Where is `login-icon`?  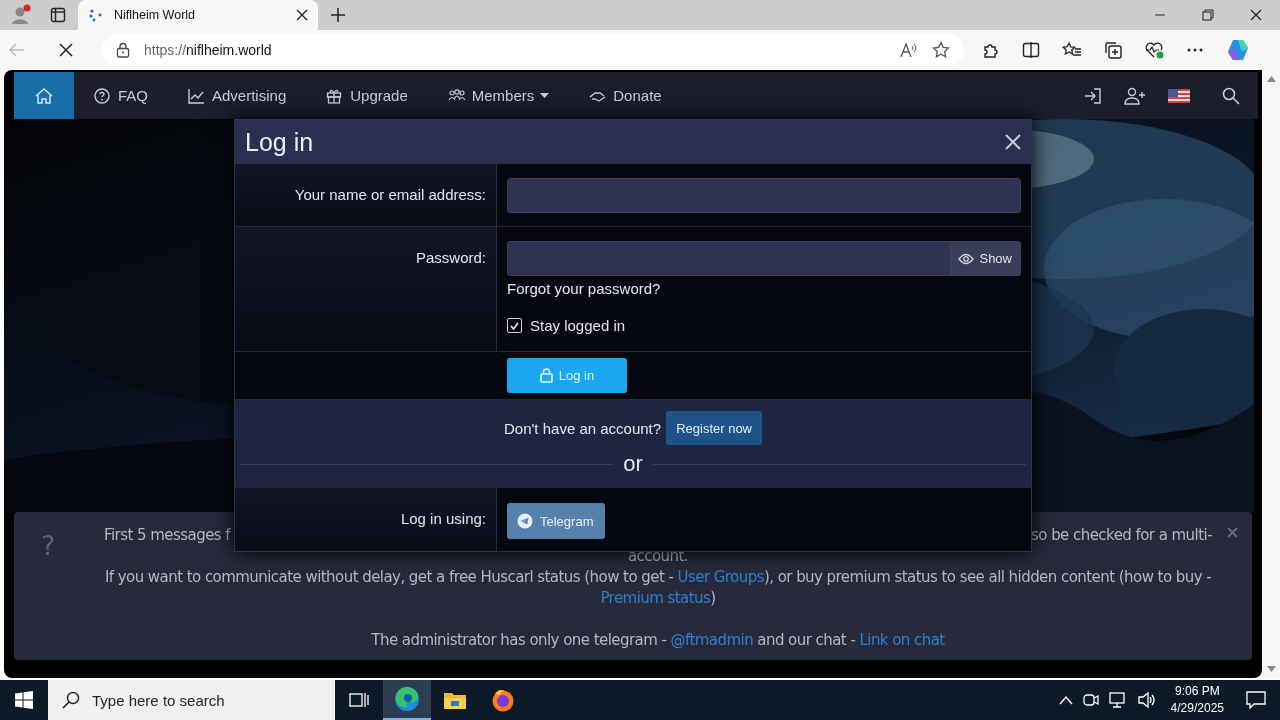
login-icon is located at coordinates (1093, 95).